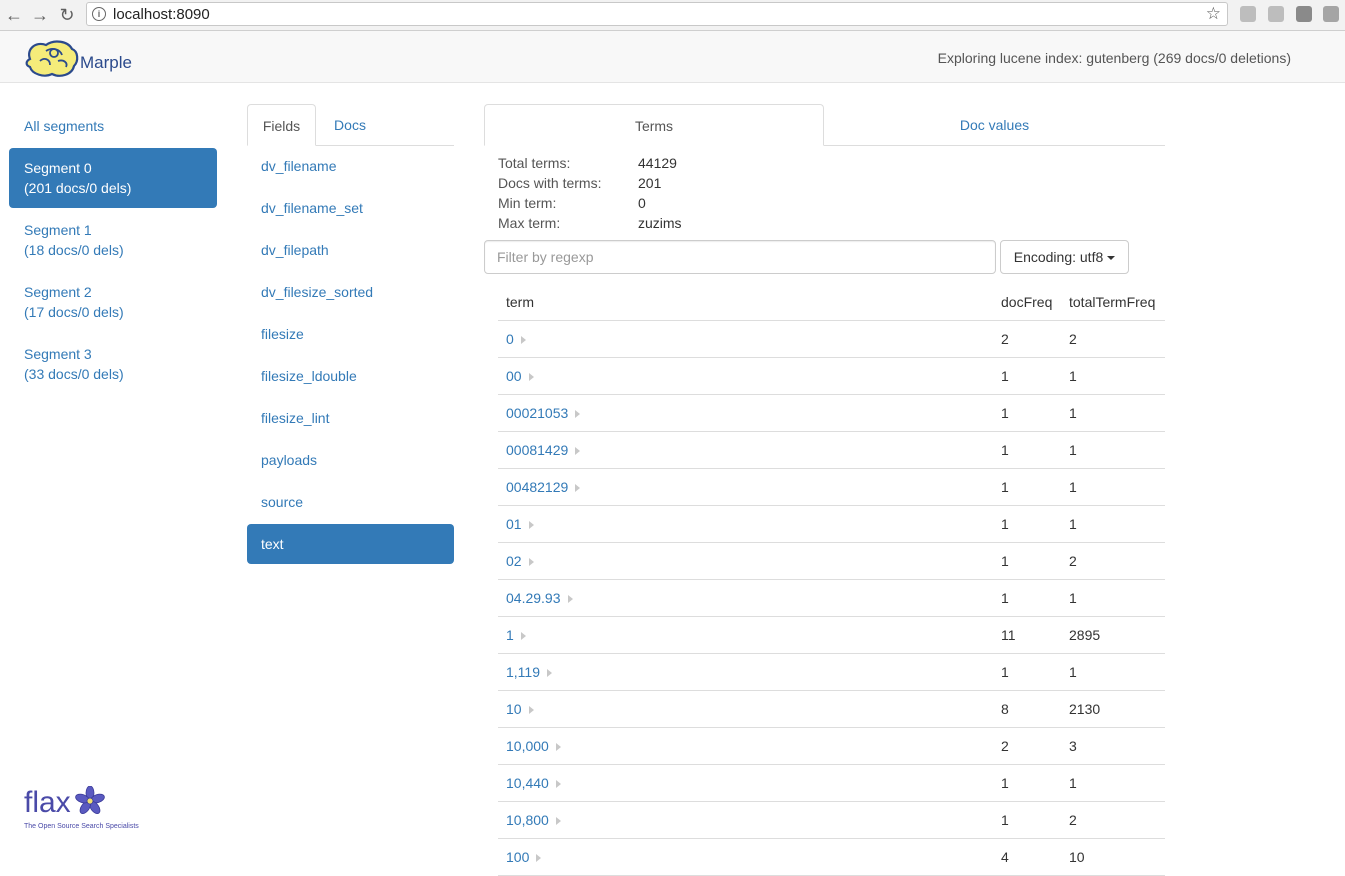  Describe the element at coordinates (745, 302) in the screenshot. I see `column-header-term: term` at that location.